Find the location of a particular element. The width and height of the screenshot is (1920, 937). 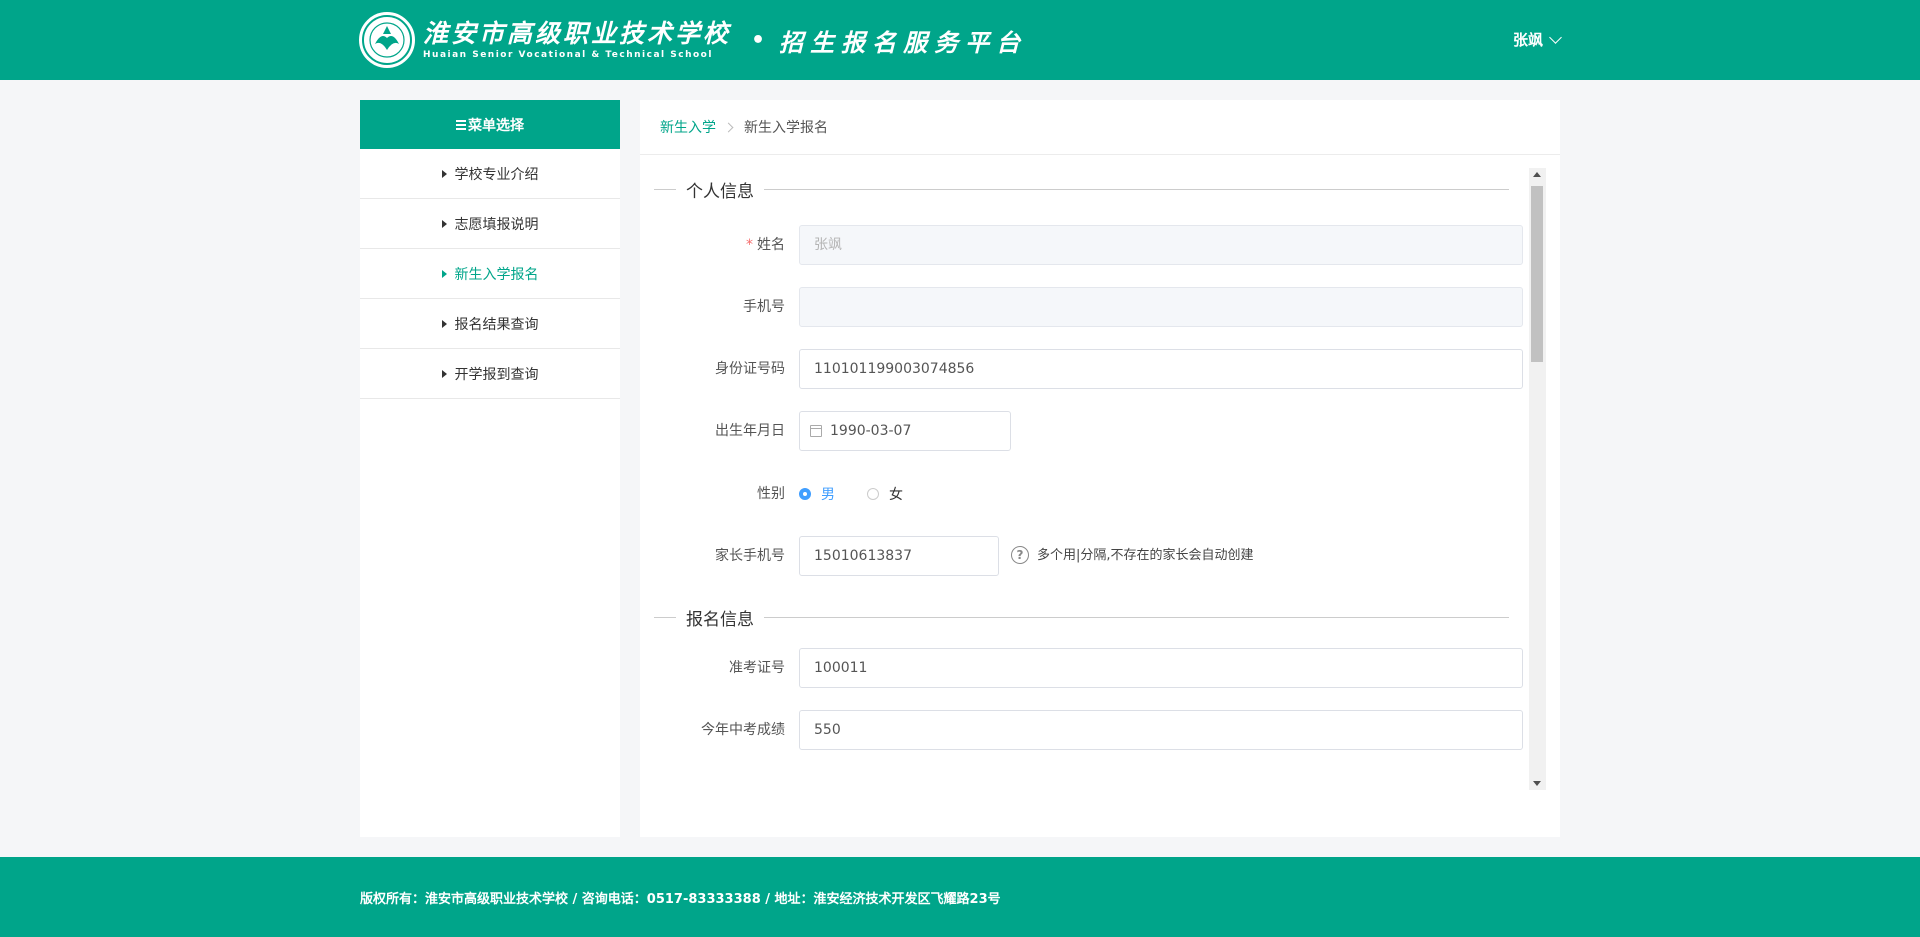

phone-row: 手机号 is located at coordinates (1094, 307).